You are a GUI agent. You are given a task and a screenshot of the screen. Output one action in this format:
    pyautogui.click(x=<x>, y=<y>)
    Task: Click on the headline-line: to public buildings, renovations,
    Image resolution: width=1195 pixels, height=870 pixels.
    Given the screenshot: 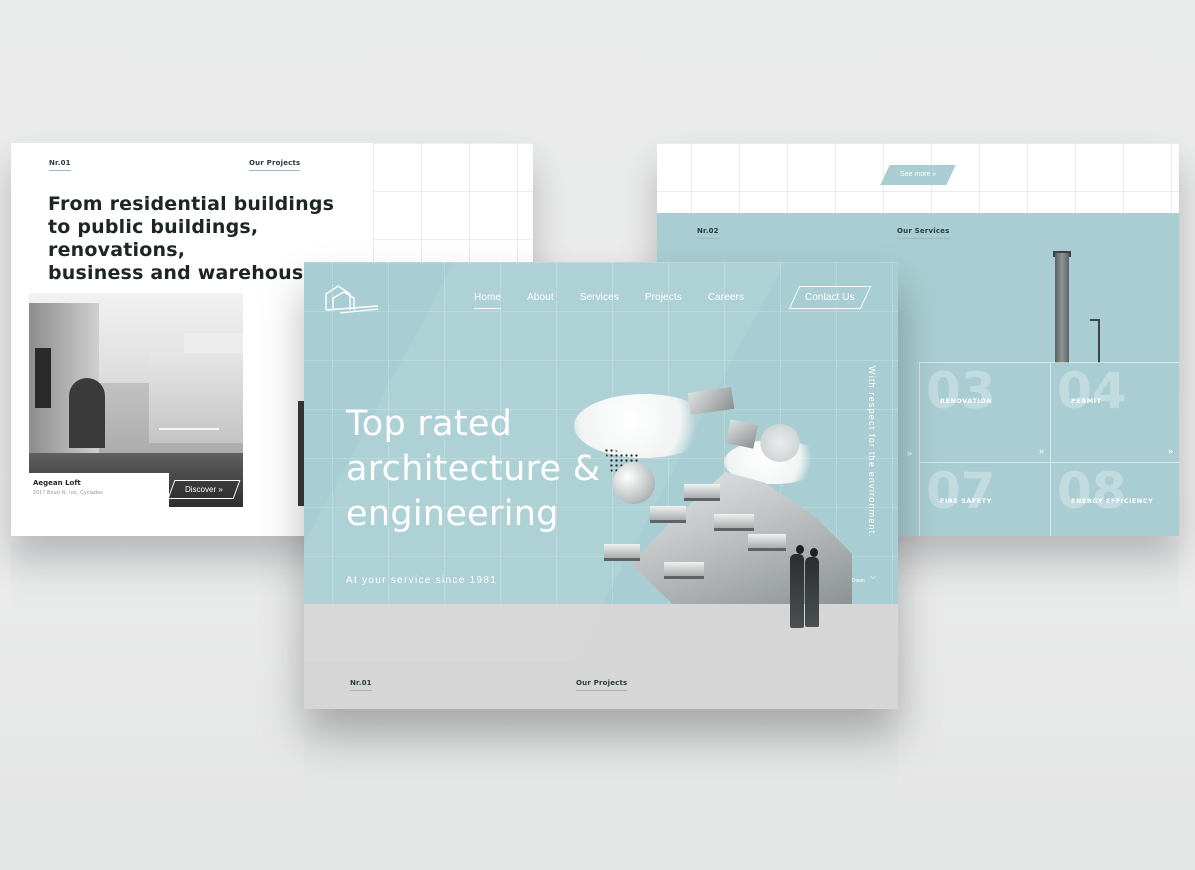 What is the action you would take?
    pyautogui.click(x=153, y=238)
    